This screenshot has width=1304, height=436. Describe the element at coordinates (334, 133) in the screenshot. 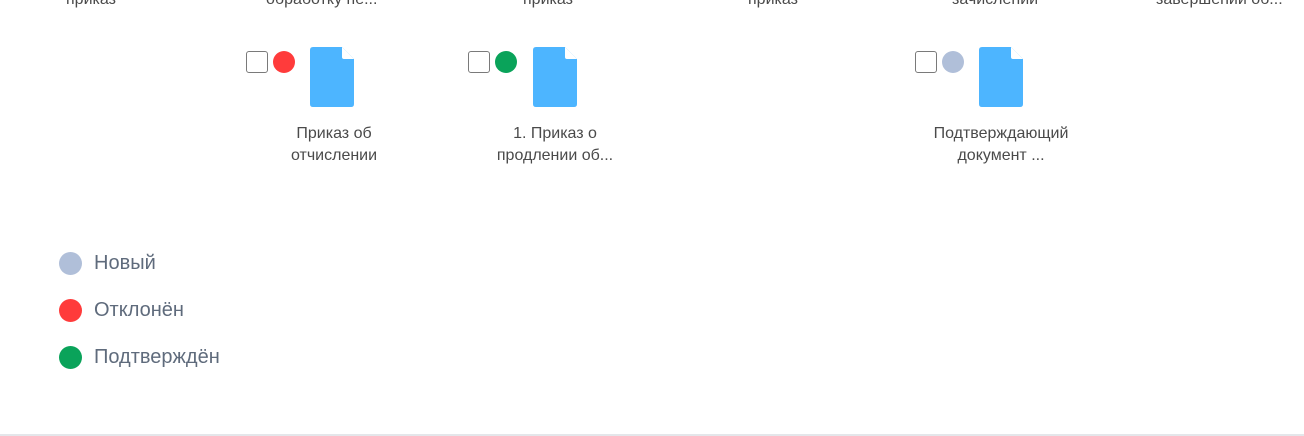

I see `document-name-line: Приказ об` at that location.